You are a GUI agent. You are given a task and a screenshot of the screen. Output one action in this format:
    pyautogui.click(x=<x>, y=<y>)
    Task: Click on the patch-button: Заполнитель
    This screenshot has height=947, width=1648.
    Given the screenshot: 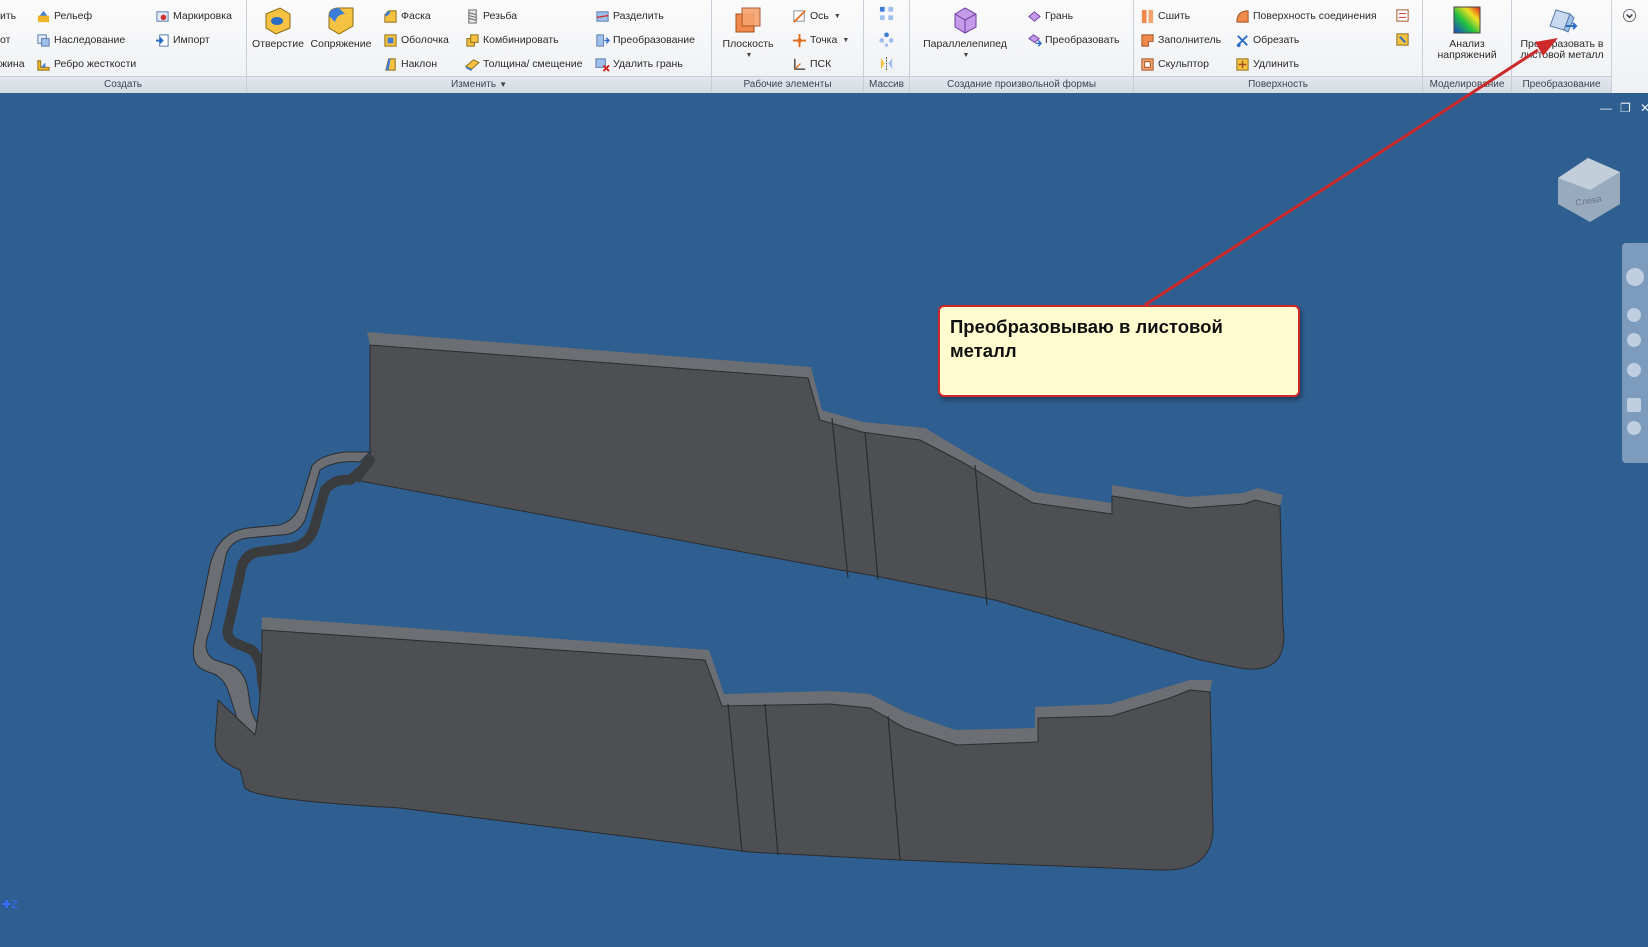 What is the action you would take?
    pyautogui.click(x=1180, y=40)
    